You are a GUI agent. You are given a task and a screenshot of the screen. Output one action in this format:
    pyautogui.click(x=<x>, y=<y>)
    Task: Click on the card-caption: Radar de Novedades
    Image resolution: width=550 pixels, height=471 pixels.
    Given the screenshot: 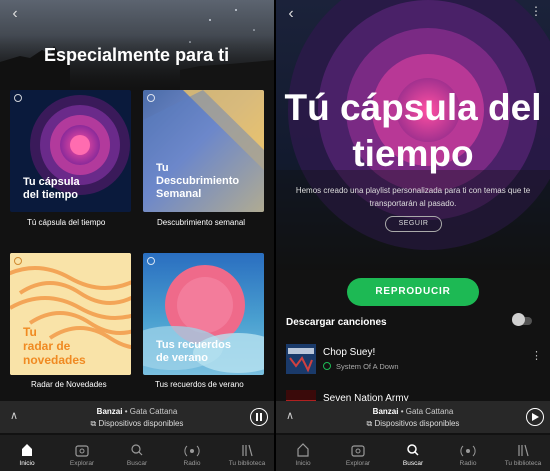 What is the action you would take?
    pyautogui.click(x=69, y=384)
    